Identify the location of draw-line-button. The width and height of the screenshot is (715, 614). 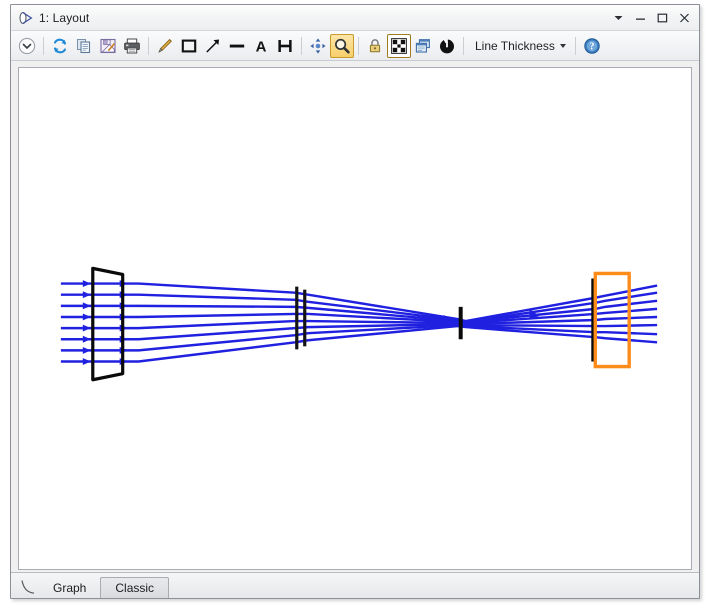
(165, 46).